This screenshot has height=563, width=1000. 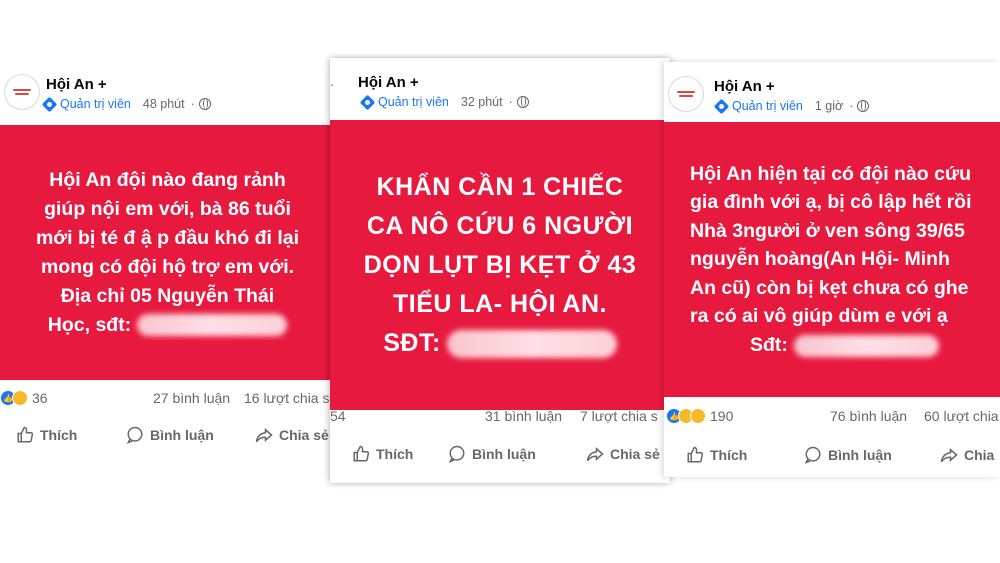 I want to click on share-label: Chia sẻ, so click(x=635, y=454).